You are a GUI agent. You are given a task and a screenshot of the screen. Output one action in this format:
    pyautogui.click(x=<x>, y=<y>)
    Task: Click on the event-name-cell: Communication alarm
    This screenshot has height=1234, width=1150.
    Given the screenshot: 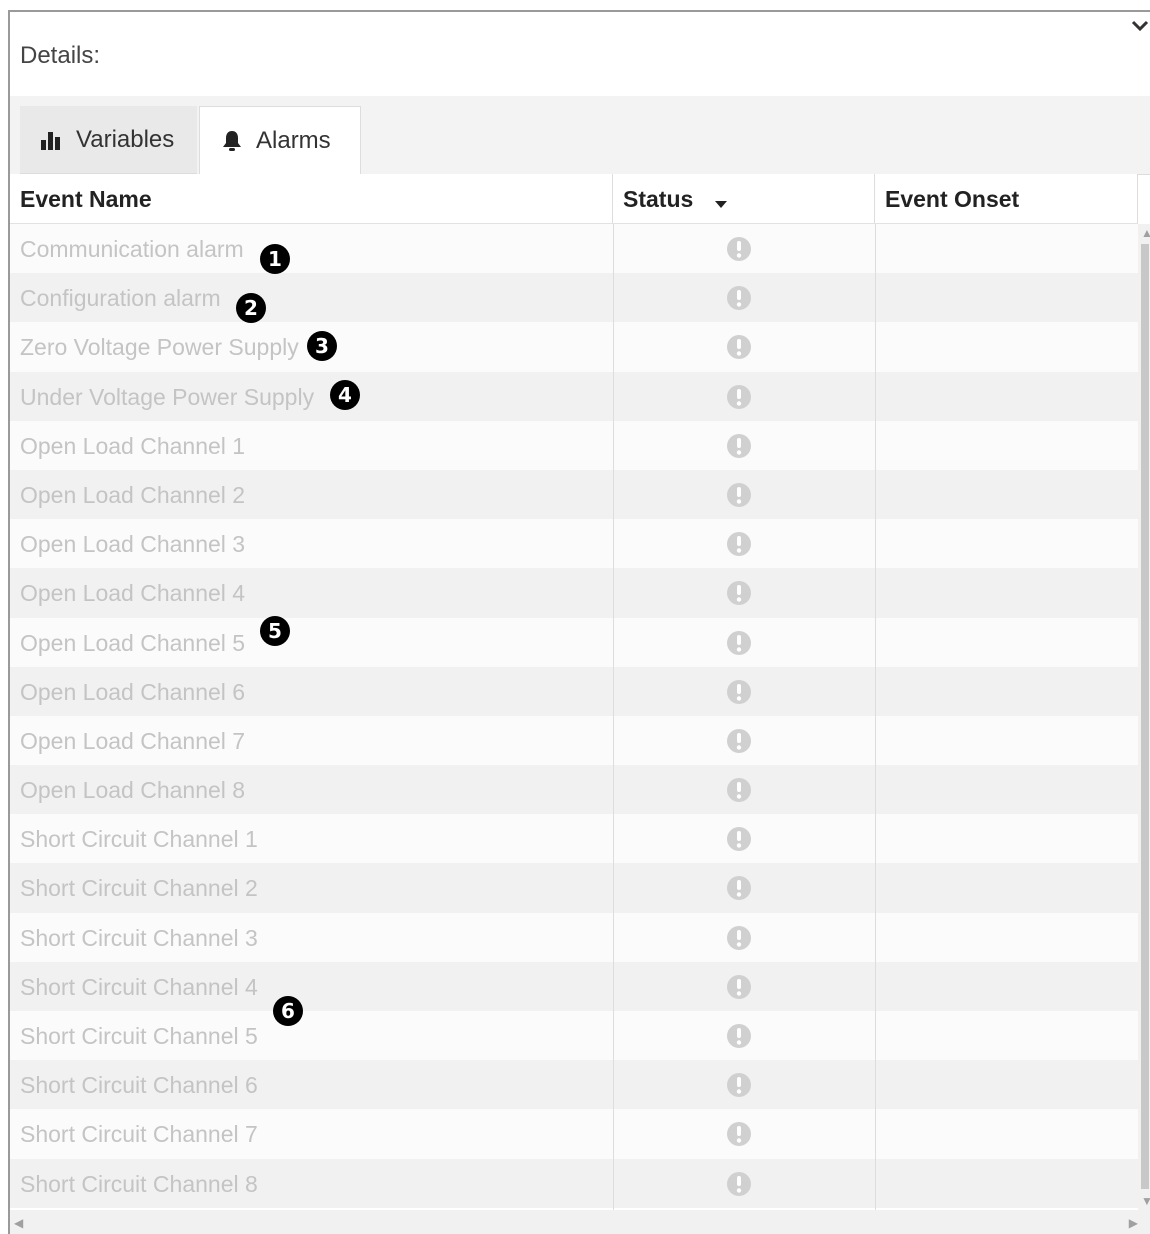 What is the action you would take?
    pyautogui.click(x=132, y=249)
    